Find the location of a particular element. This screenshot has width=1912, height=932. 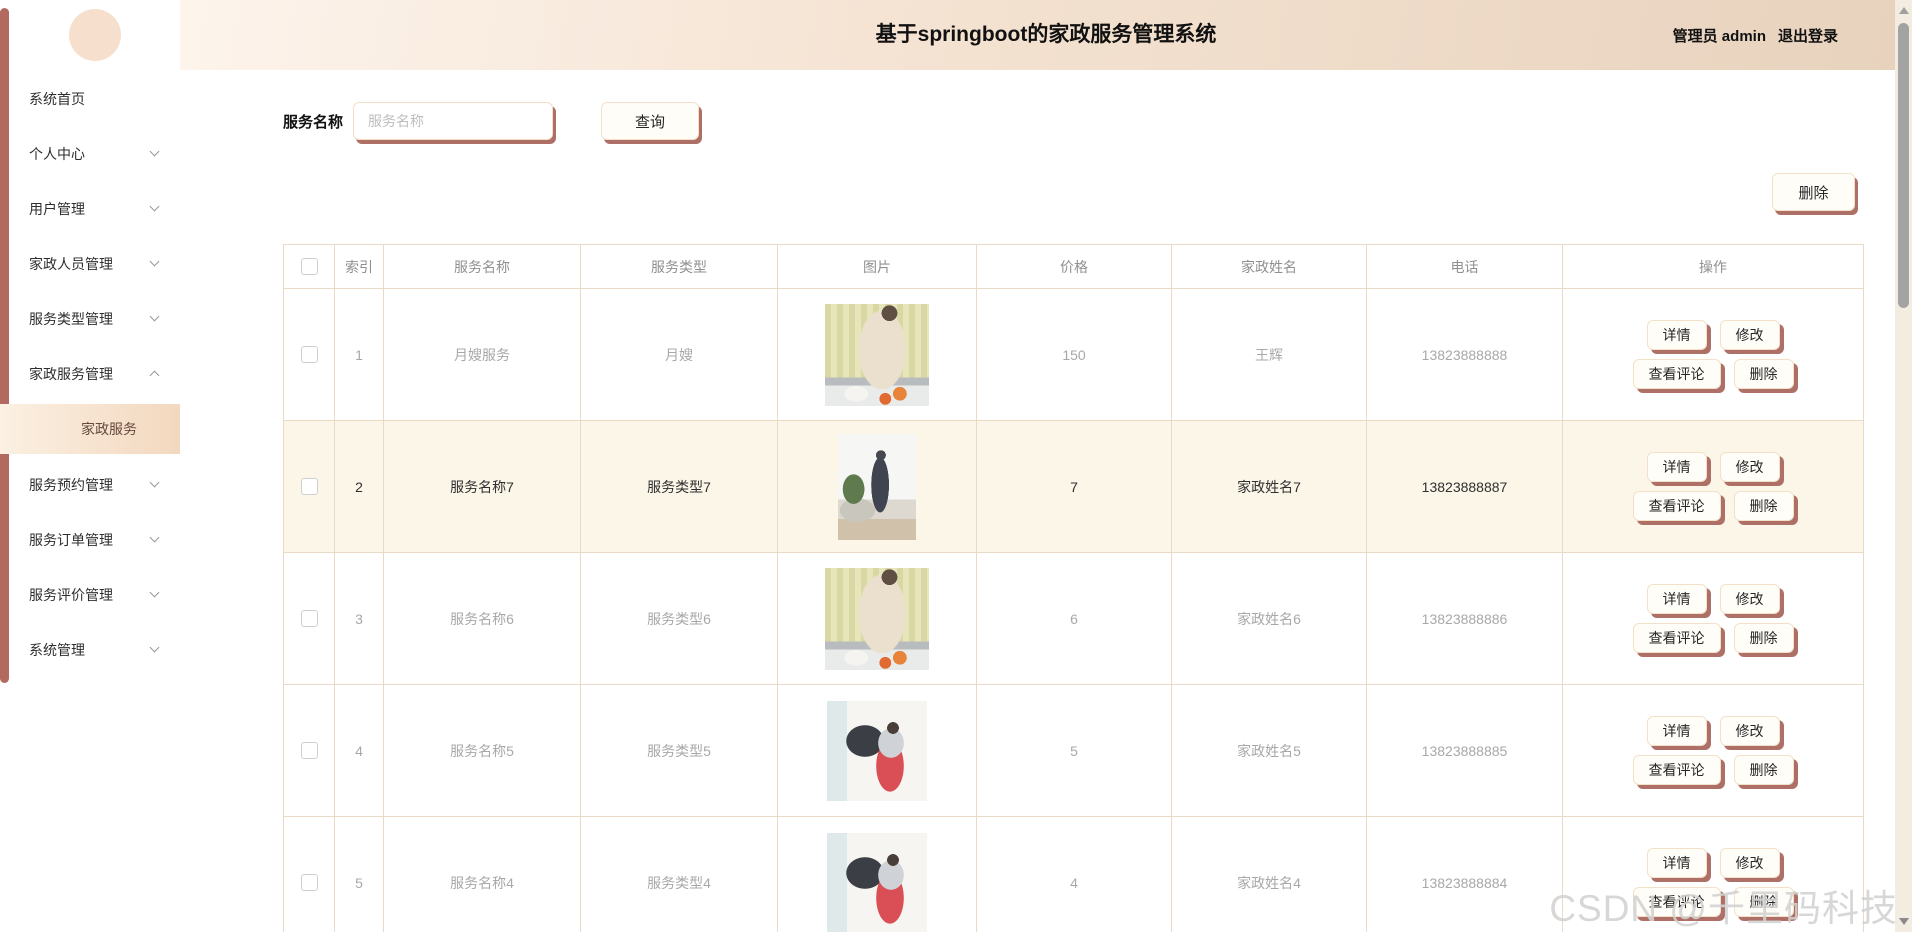

delete-button: 删除 is located at coordinates (1813, 192).